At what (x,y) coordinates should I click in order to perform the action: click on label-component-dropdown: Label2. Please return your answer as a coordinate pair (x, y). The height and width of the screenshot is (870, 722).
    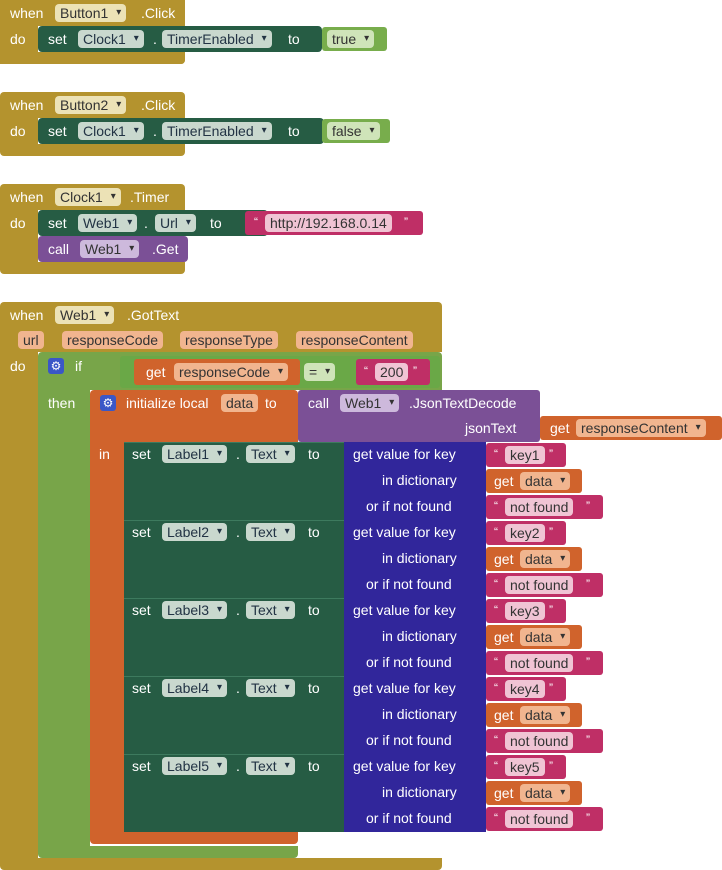
    Looking at the image, I should click on (195, 532).